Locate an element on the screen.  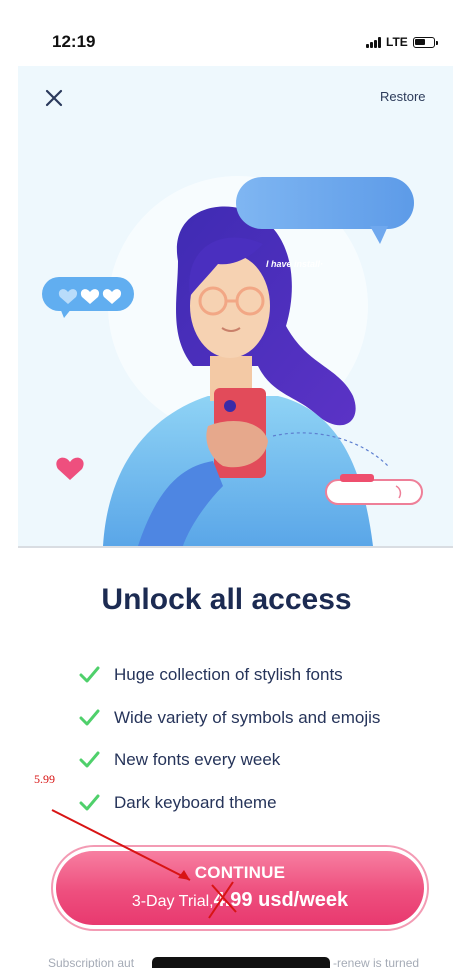
feature-item: Wide variety of symbols and emojis is located at coordinates (258, 718).